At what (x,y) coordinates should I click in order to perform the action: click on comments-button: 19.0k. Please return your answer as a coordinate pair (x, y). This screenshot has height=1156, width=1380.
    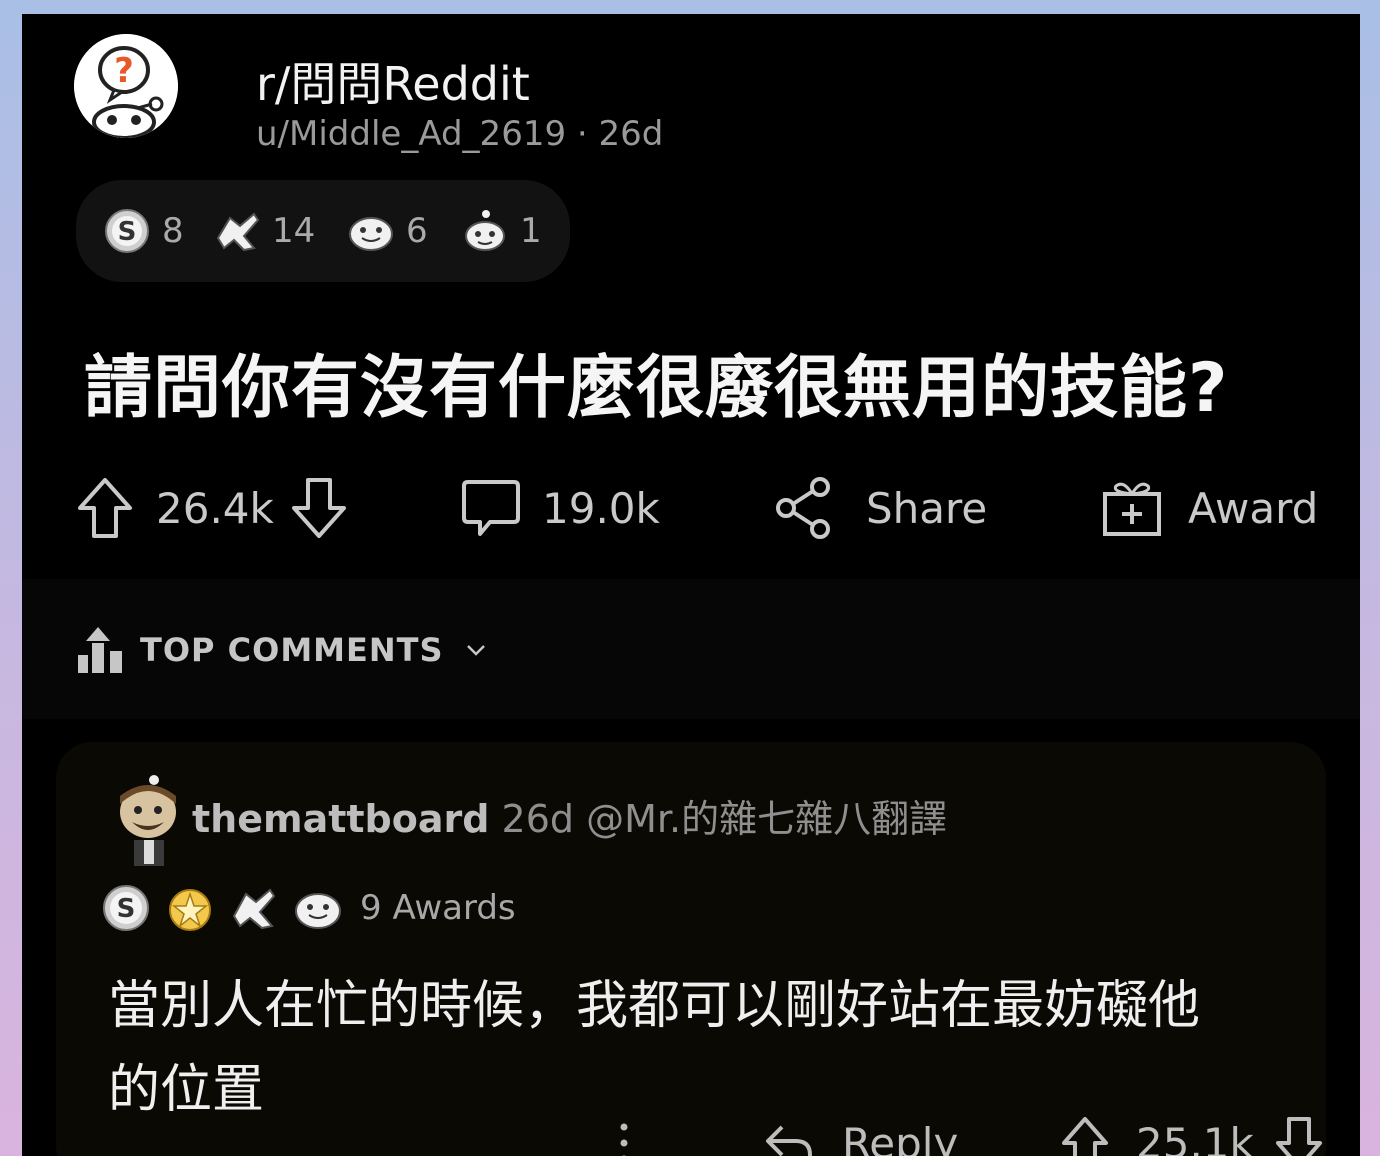
    Looking at the image, I should click on (560, 508).